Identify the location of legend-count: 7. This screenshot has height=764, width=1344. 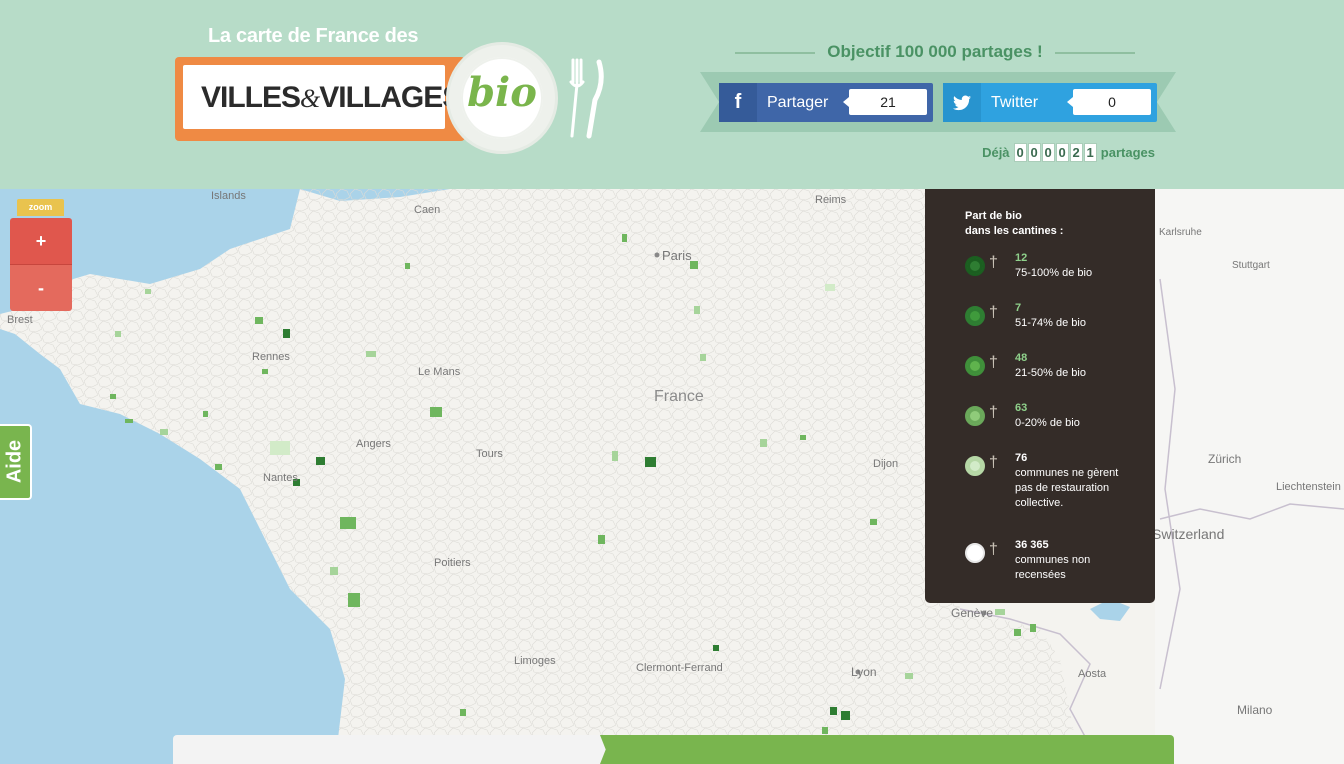
(1018, 308).